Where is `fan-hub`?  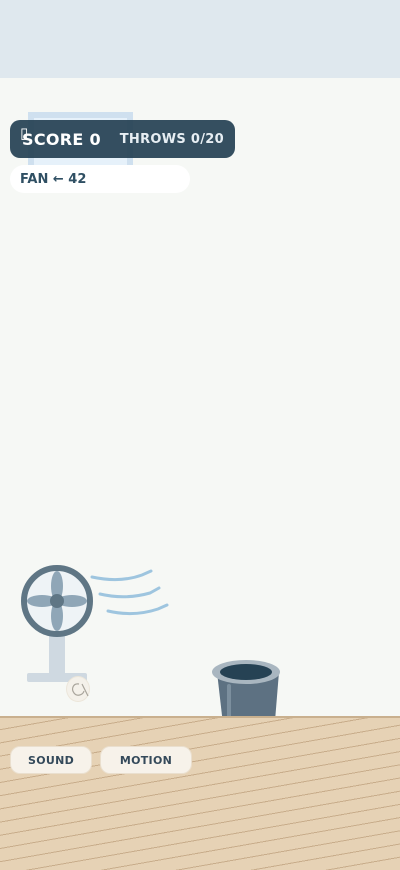 fan-hub is located at coordinates (57, 601).